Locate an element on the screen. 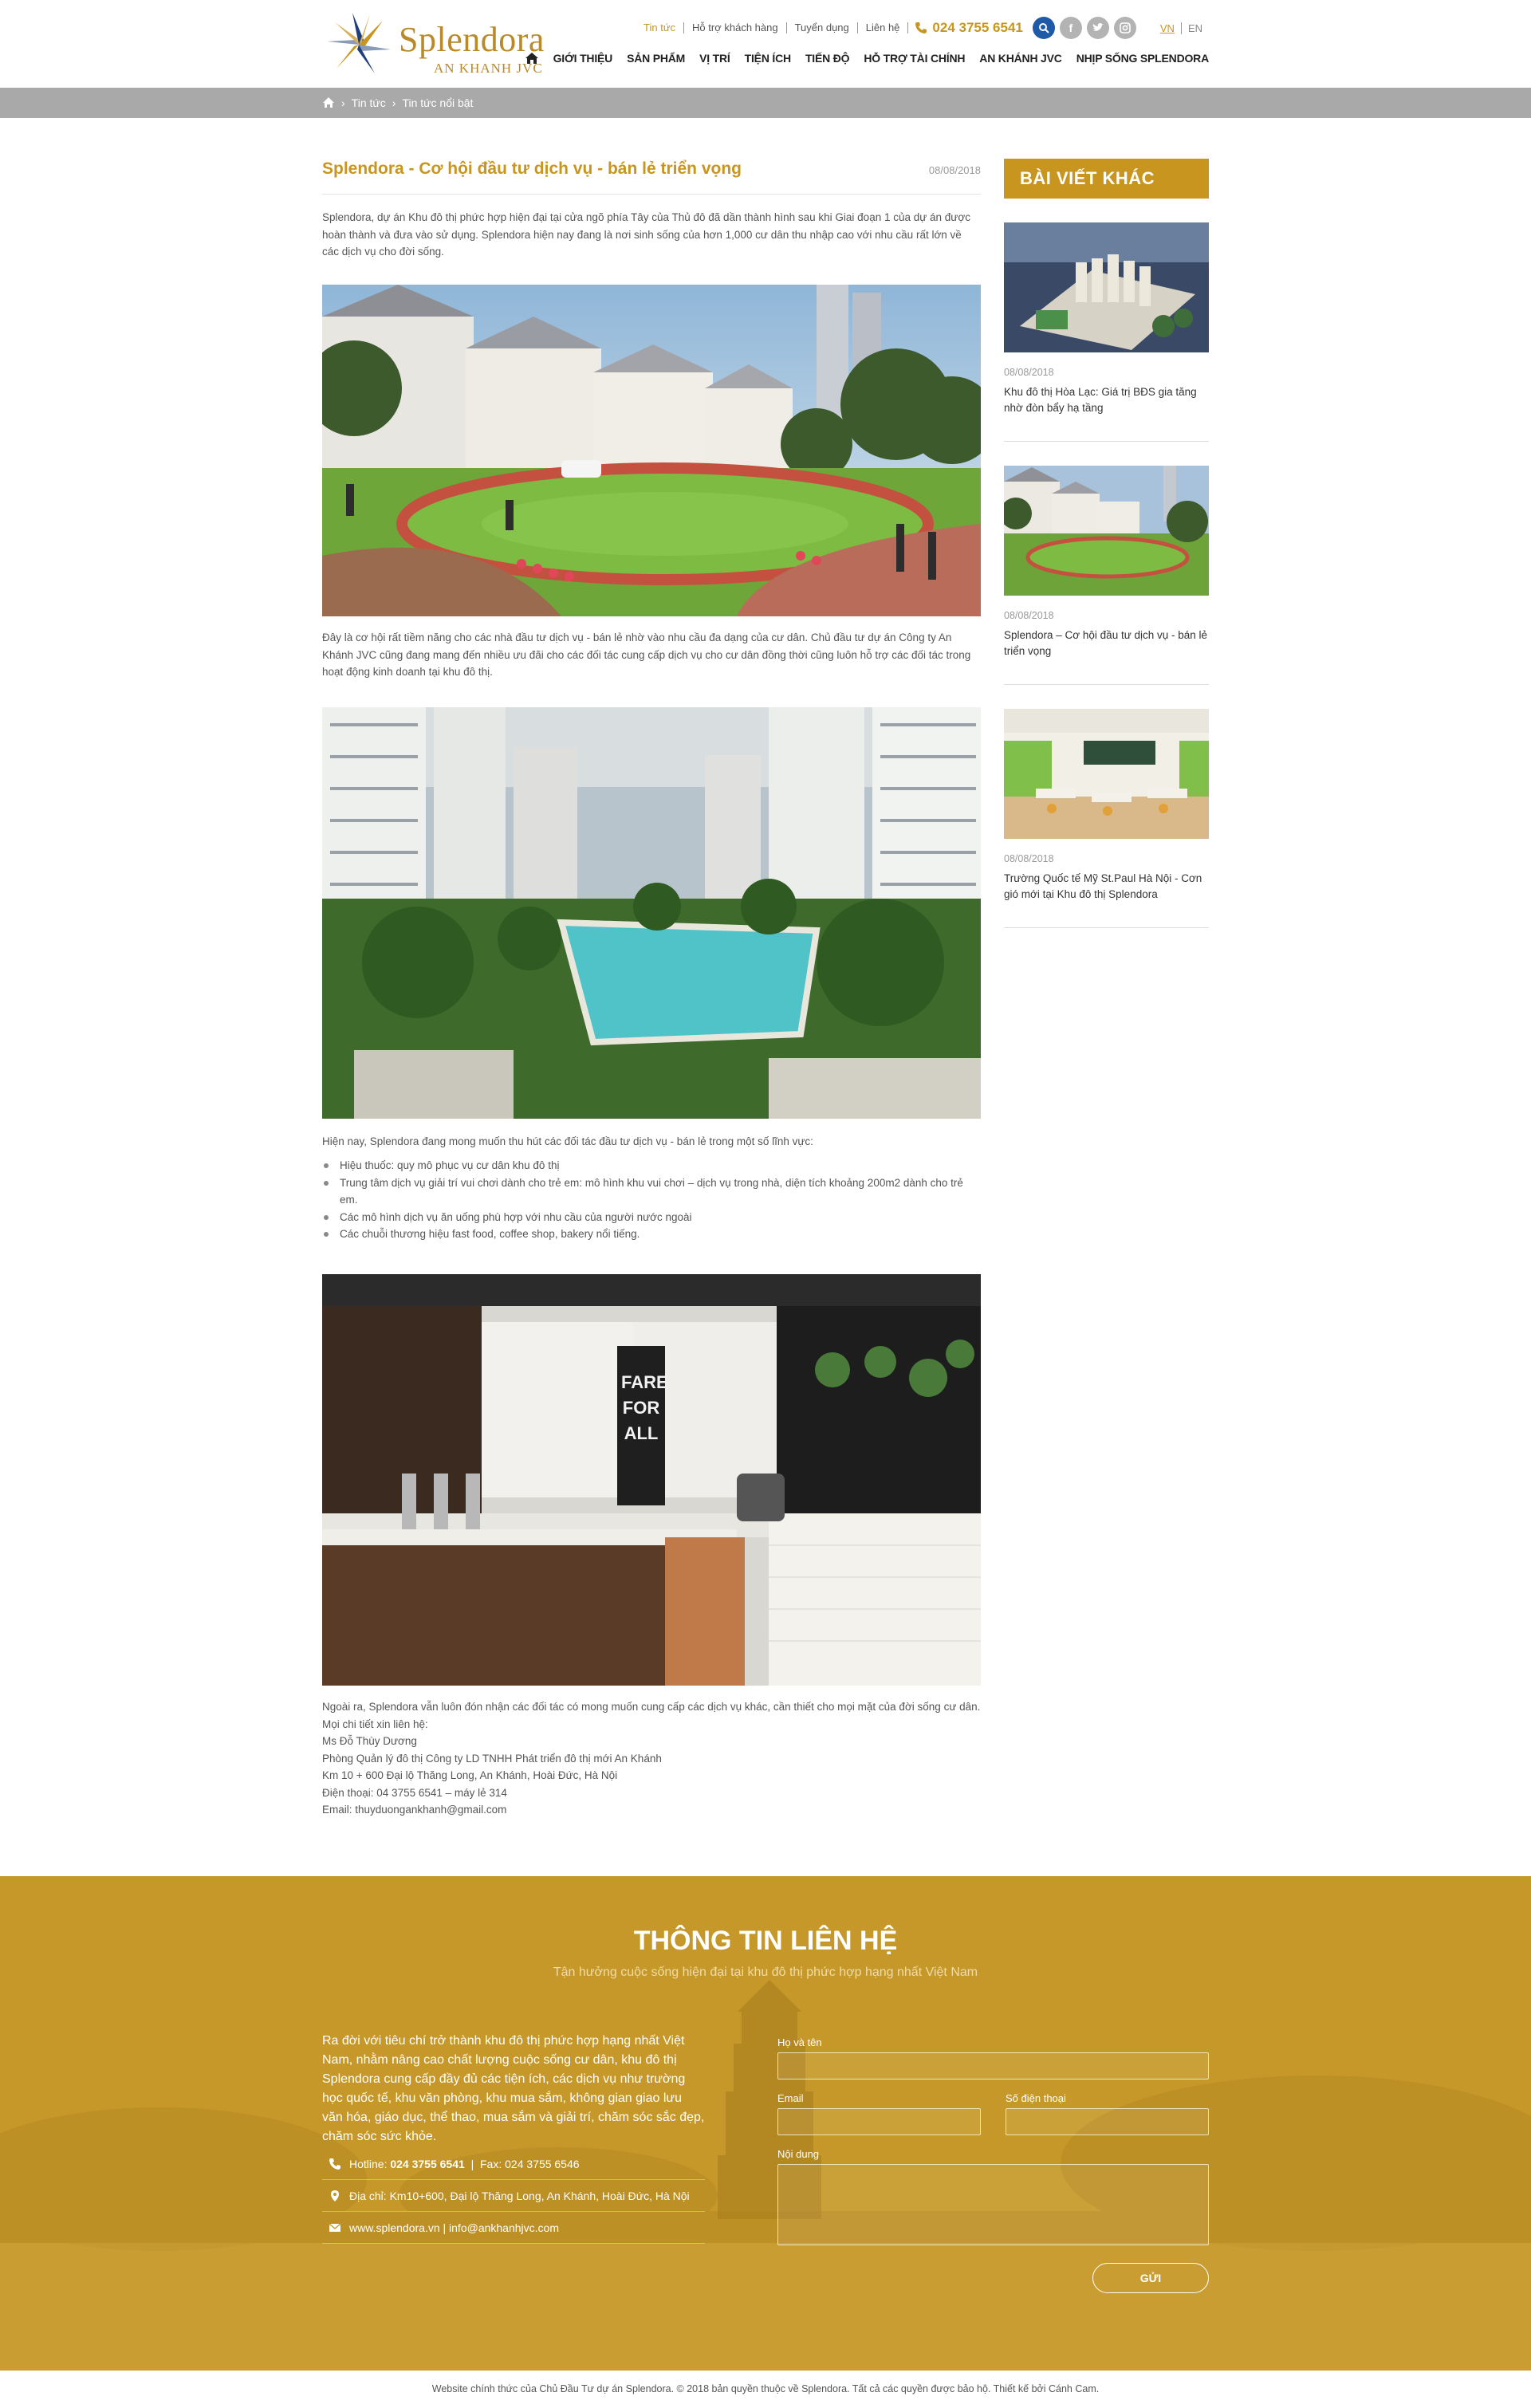 The image size is (1531, 2408). contact-web-row: www.splendora.vn | info@ankhanhjvc.com is located at coordinates (513, 2228).